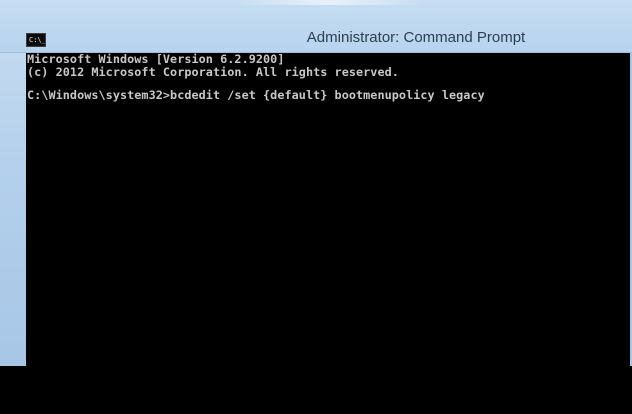 This screenshot has height=414, width=632. Describe the element at coordinates (316, 26) in the screenshot. I see `title-bar: C:\_ Administrator: Command Prompt` at that location.